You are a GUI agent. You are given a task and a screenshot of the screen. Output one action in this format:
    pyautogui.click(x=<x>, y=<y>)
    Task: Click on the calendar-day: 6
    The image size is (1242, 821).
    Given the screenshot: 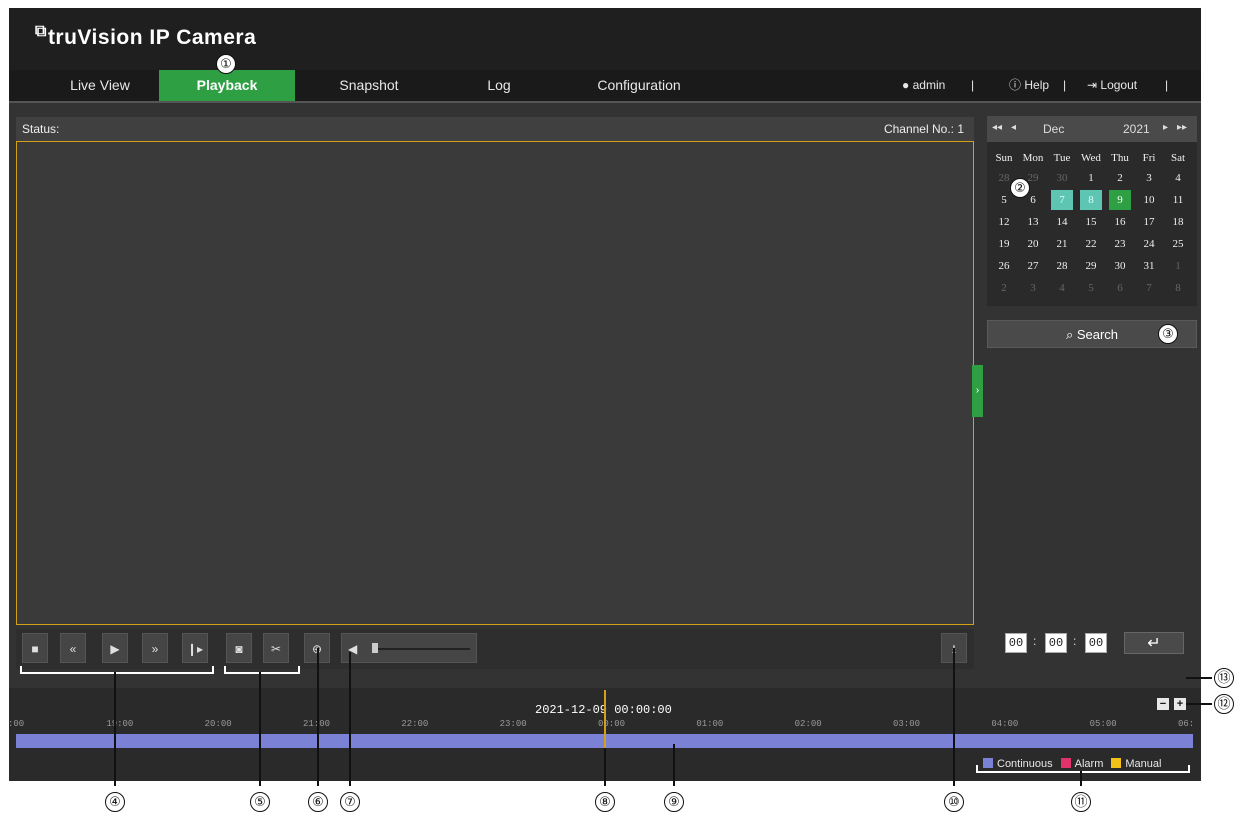 What is the action you would take?
    pyautogui.click(x=1120, y=288)
    